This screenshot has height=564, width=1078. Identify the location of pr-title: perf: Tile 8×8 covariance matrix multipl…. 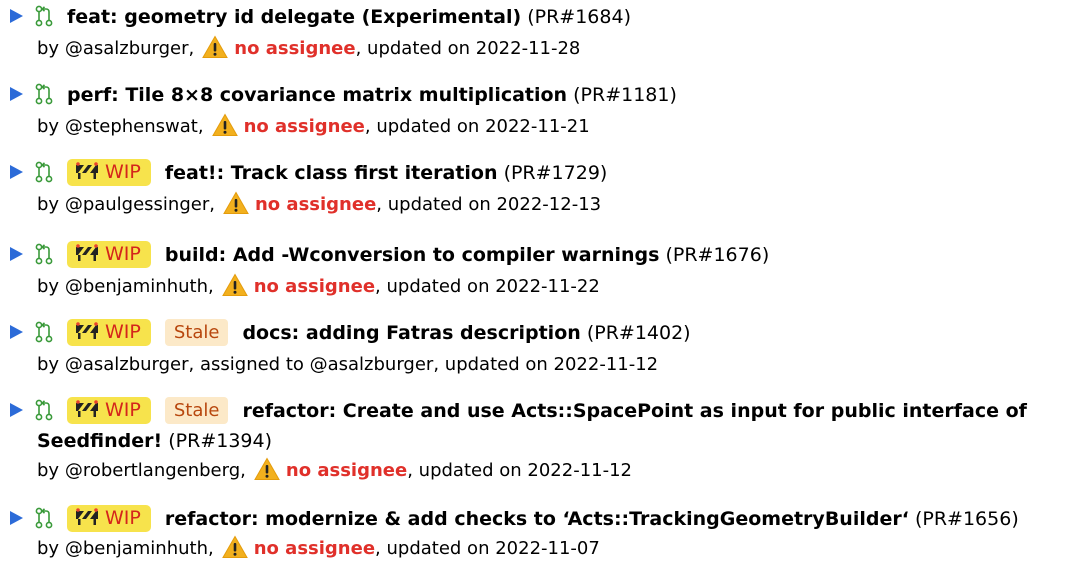
(317, 95).